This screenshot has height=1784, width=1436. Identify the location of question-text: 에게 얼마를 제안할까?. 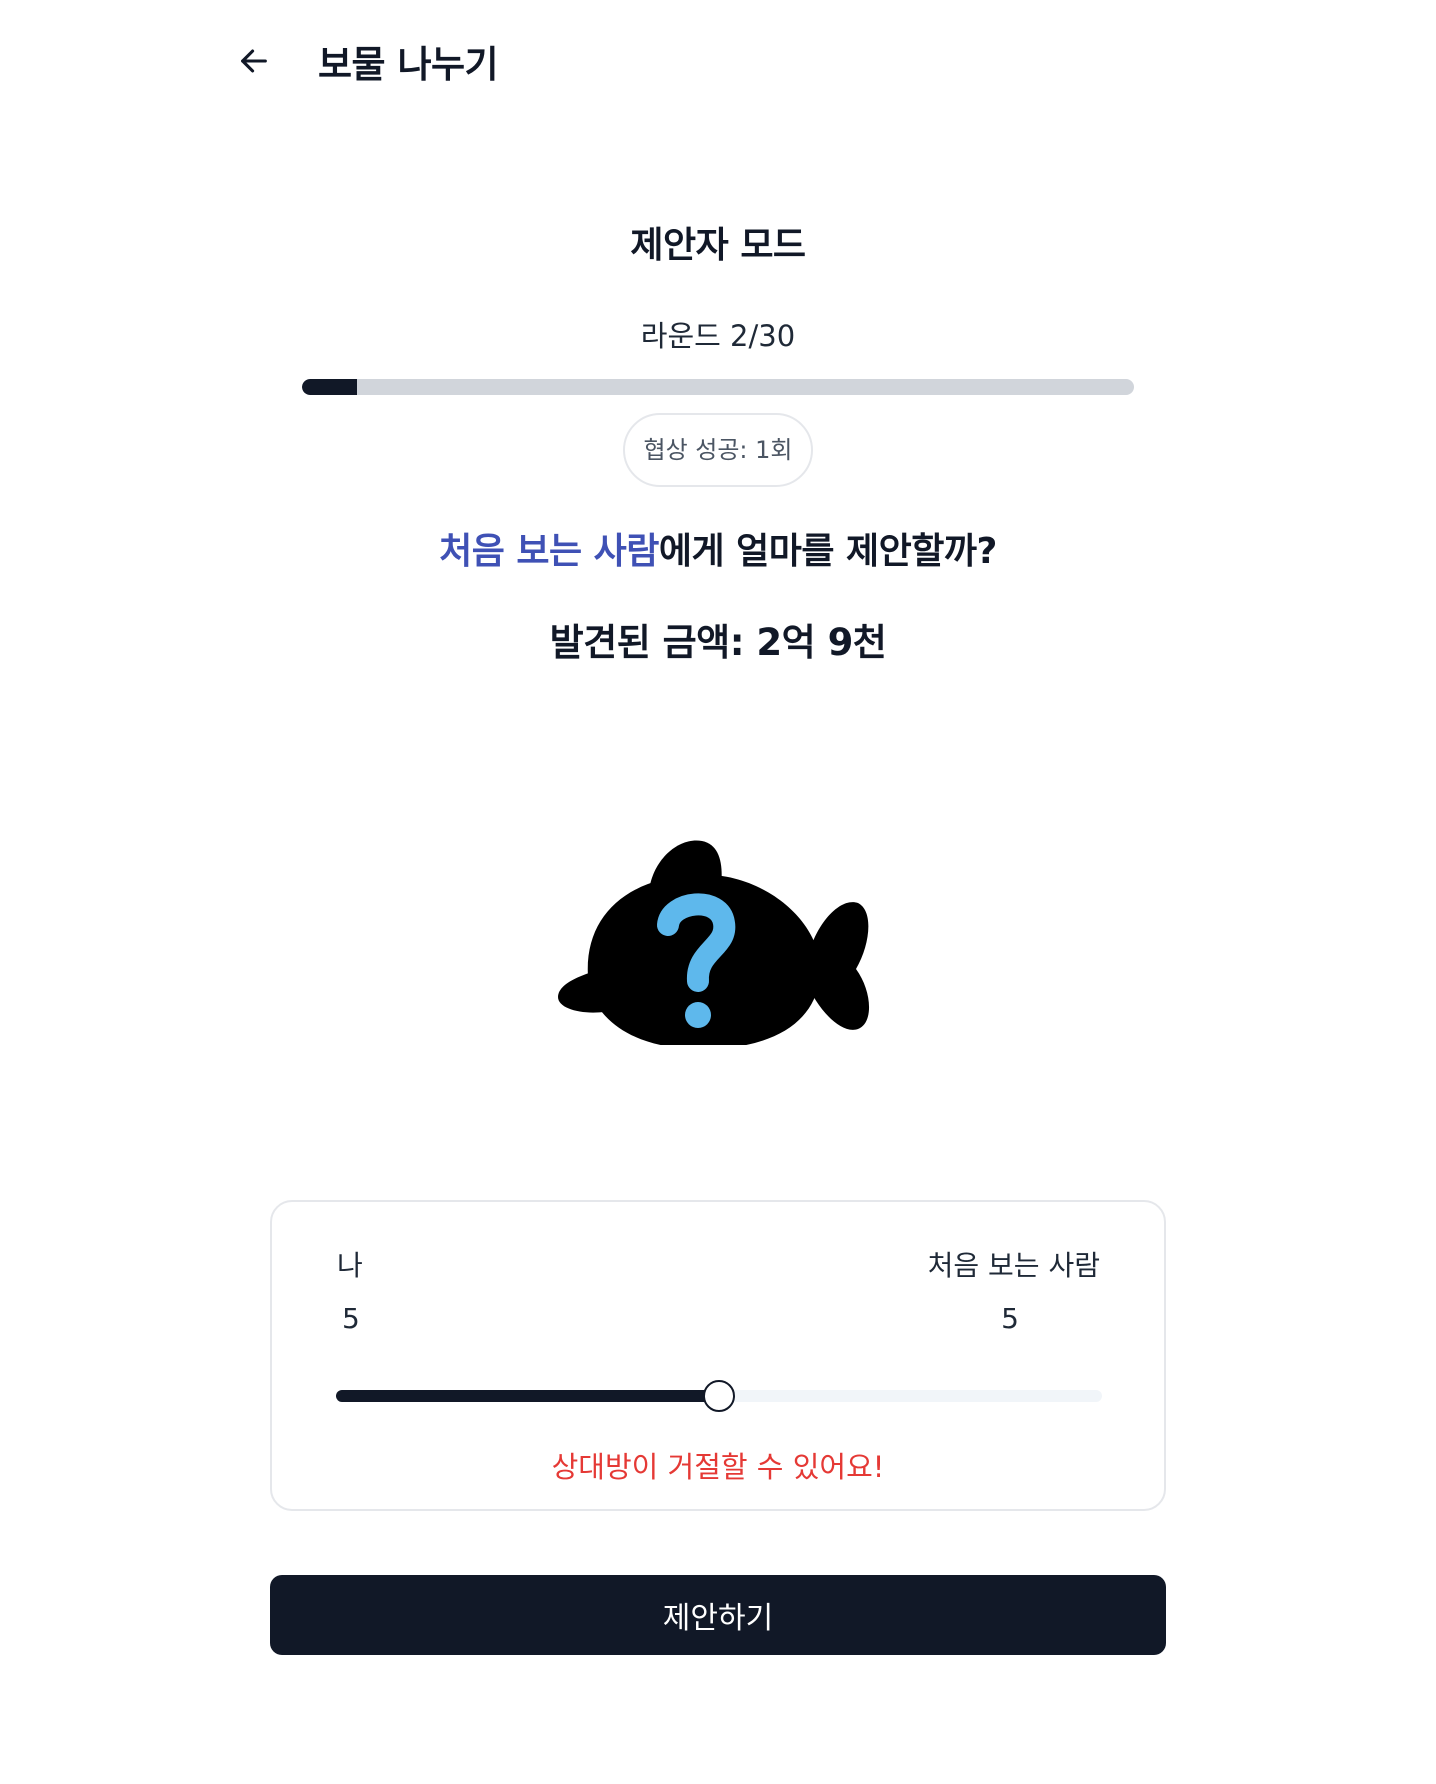
(828, 551).